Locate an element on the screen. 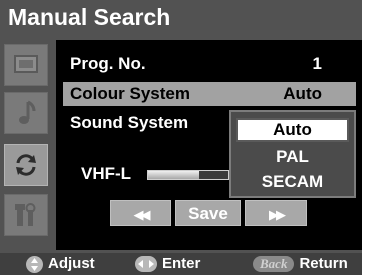 This screenshot has width=367, height=275. fast-forward-icon: ▶▶ is located at coordinates (277, 214).